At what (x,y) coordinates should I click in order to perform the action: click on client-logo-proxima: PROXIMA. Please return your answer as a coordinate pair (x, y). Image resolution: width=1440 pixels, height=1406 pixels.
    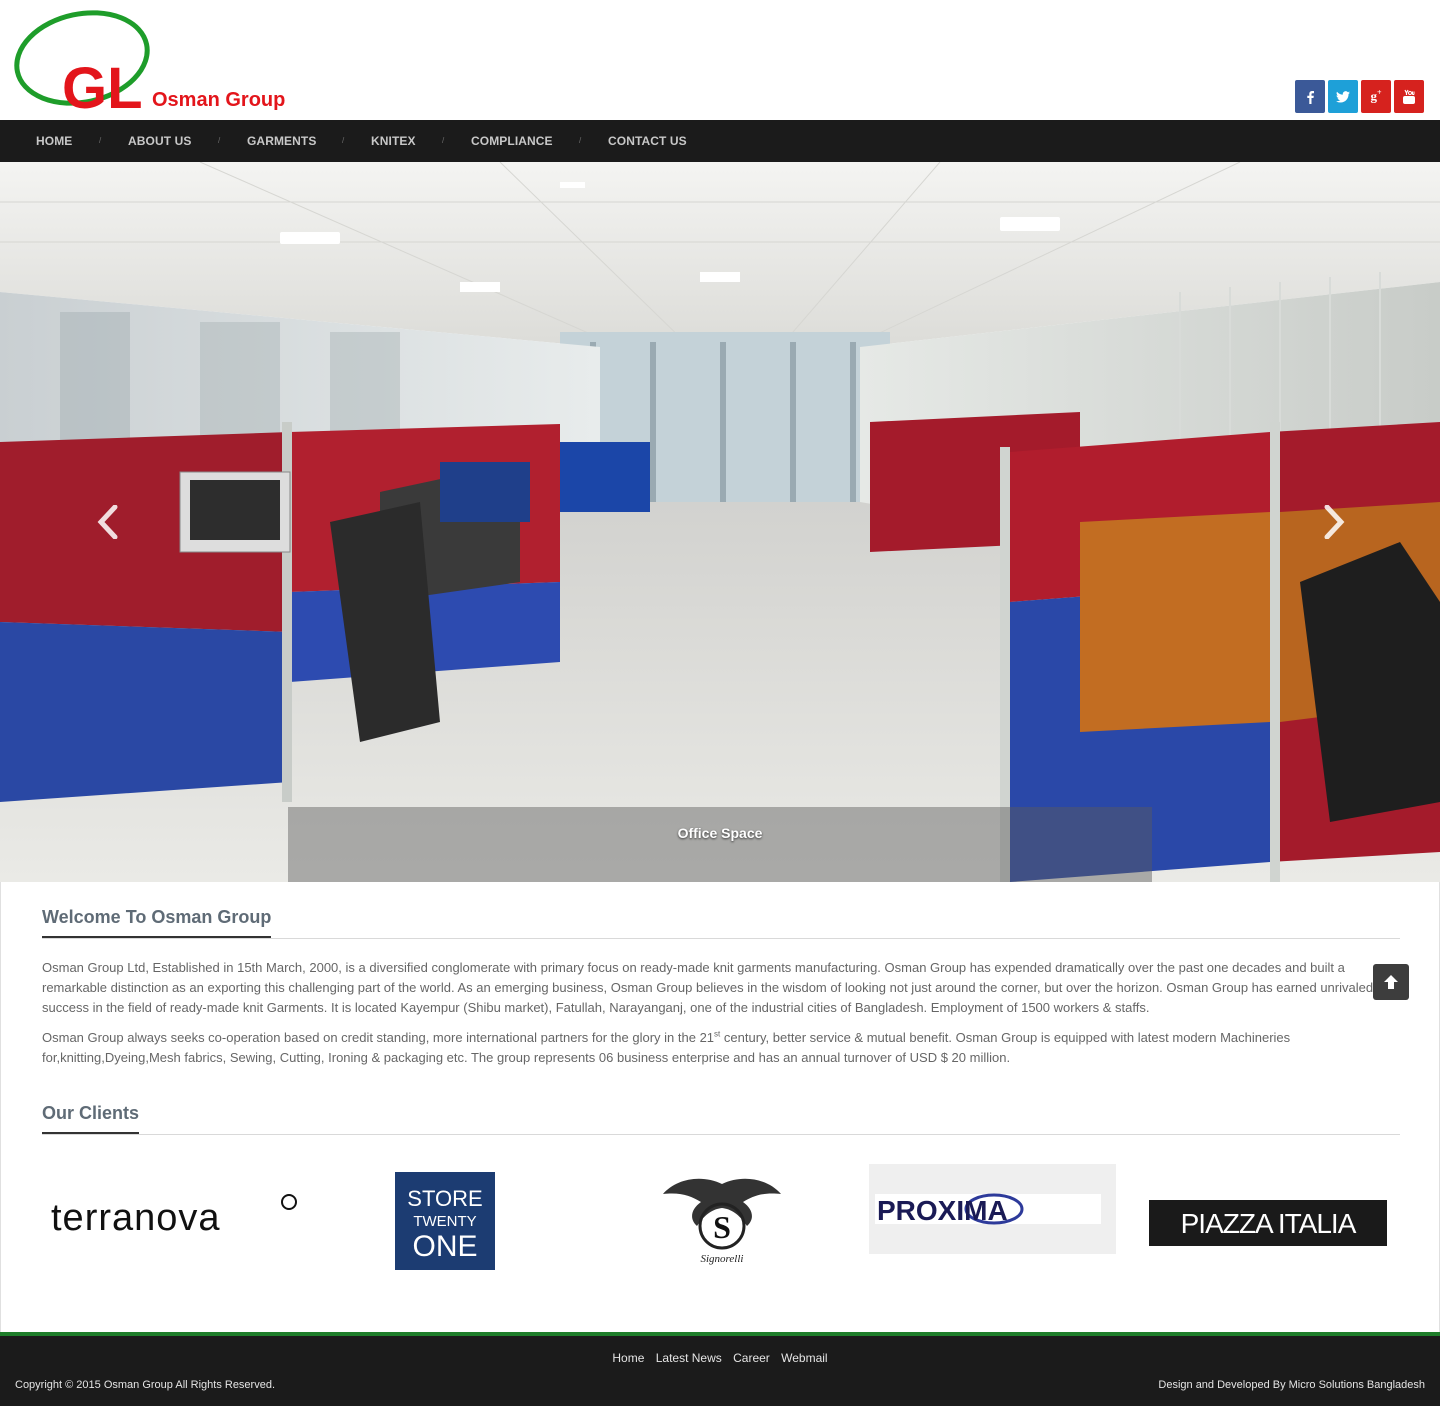
    Looking at the image, I should click on (992, 1209).